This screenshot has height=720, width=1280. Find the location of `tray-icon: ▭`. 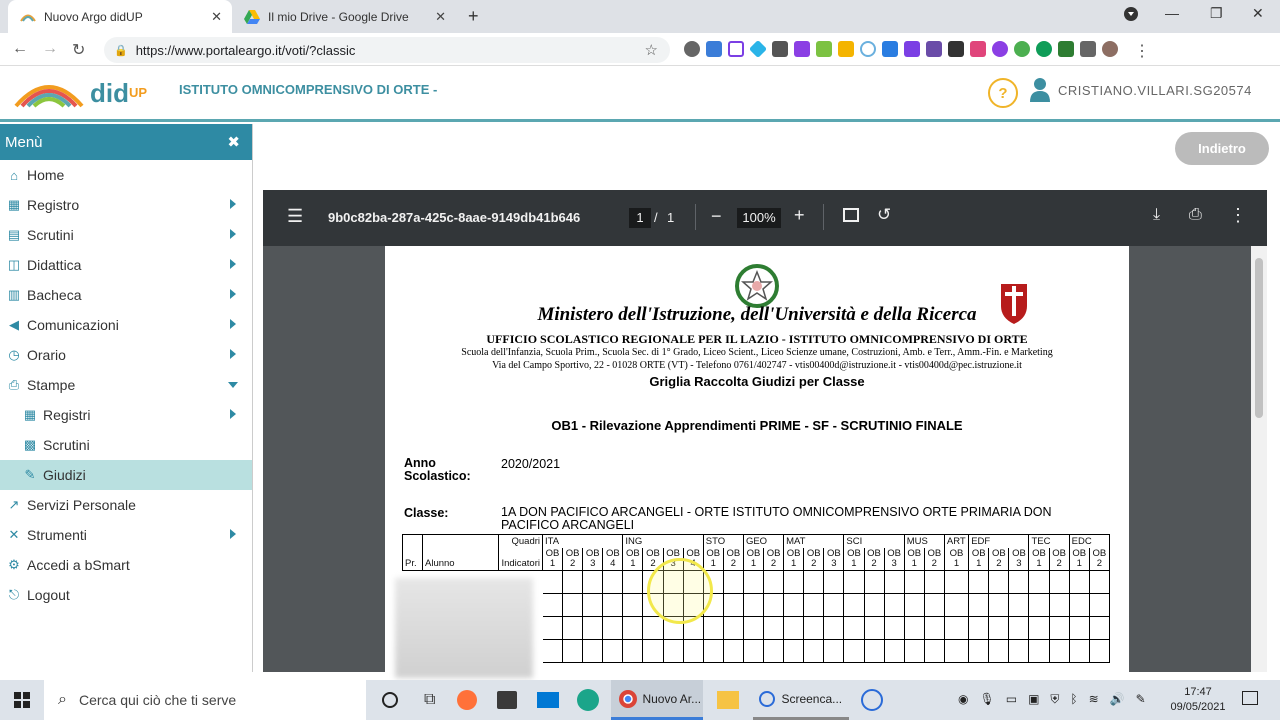

tray-icon: ▭ is located at coordinates (1011, 699).